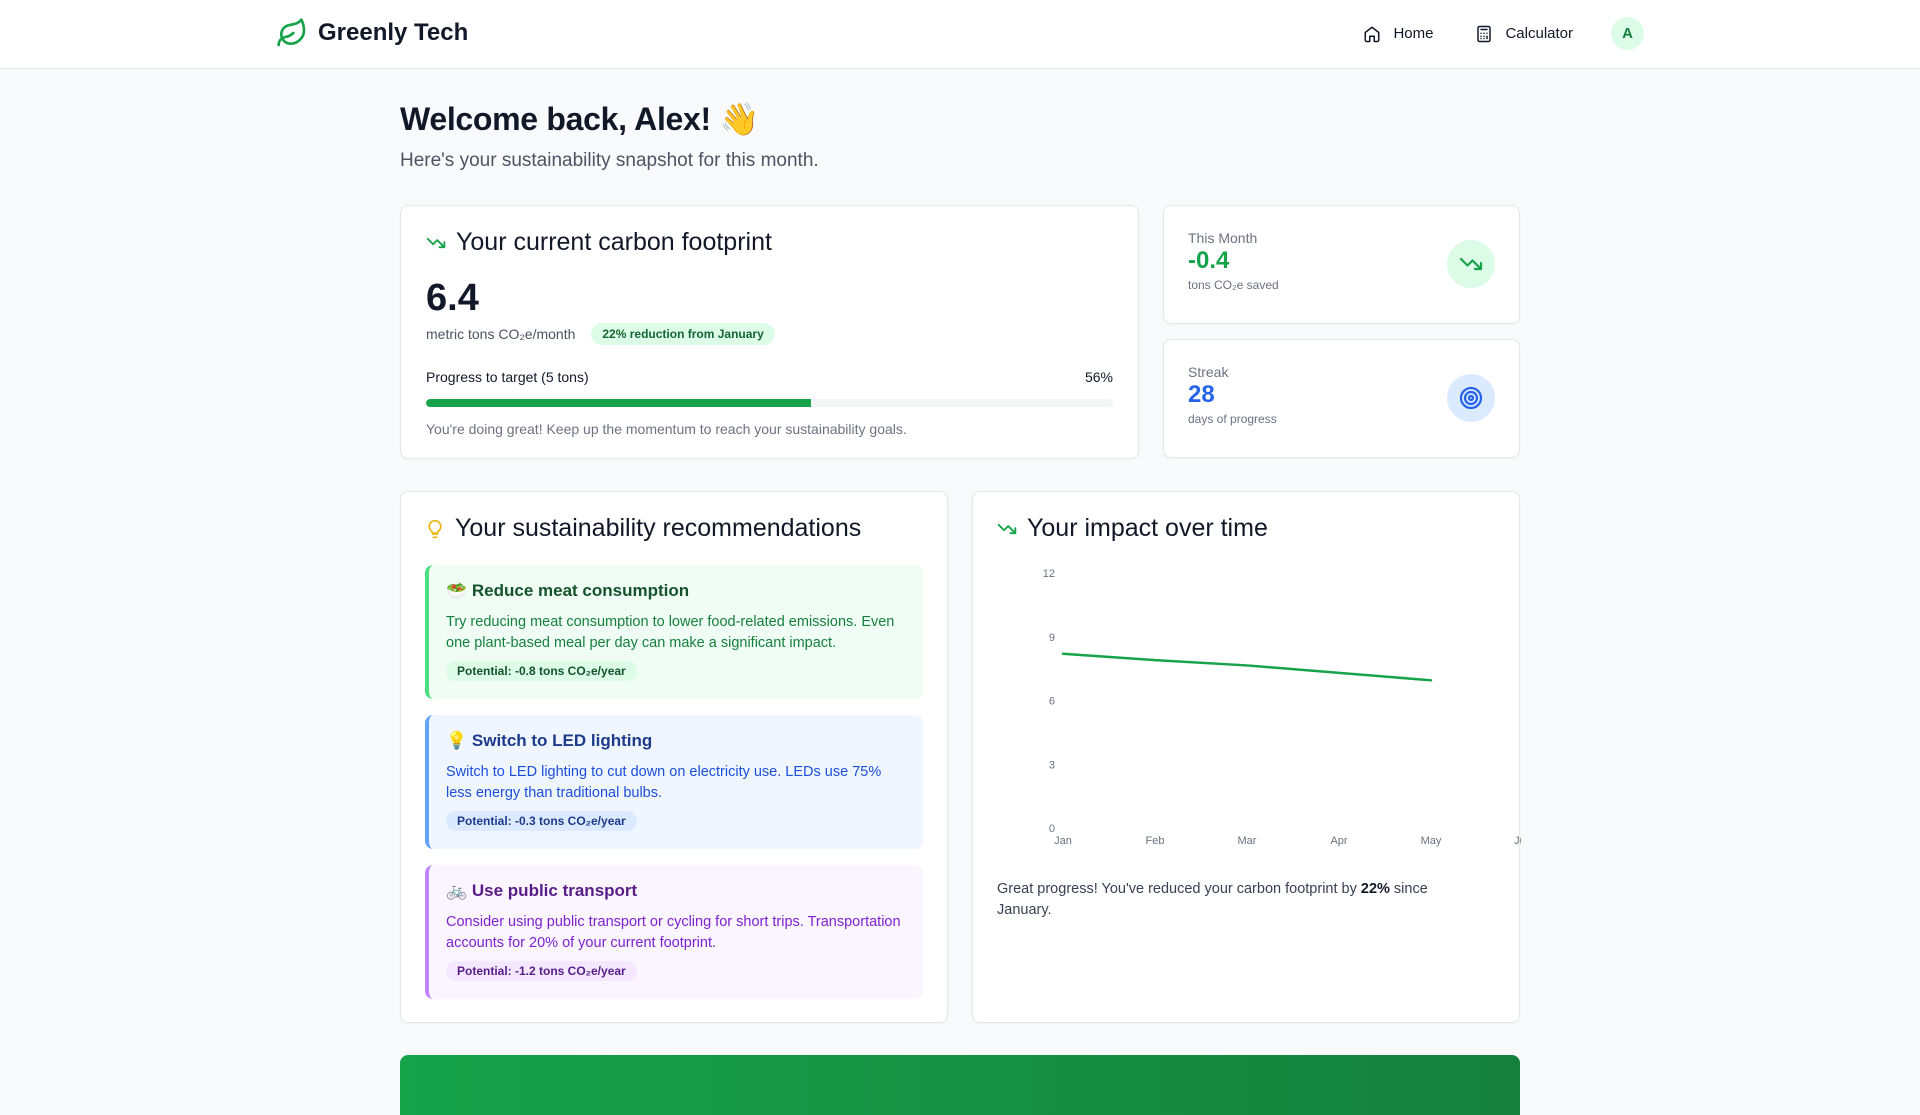 Image resolution: width=1920 pixels, height=1115 pixels. I want to click on page-title: Welcome back, Alex! 👋, so click(580, 119).